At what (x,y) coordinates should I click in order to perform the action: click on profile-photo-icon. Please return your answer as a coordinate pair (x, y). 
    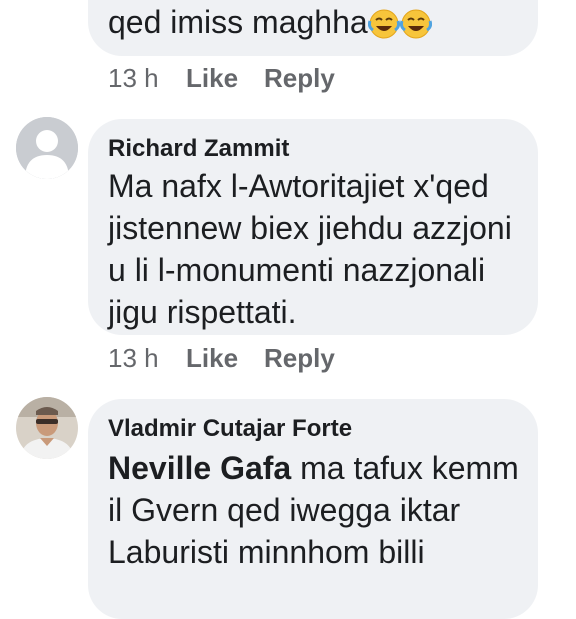
    Looking at the image, I should click on (47, 428).